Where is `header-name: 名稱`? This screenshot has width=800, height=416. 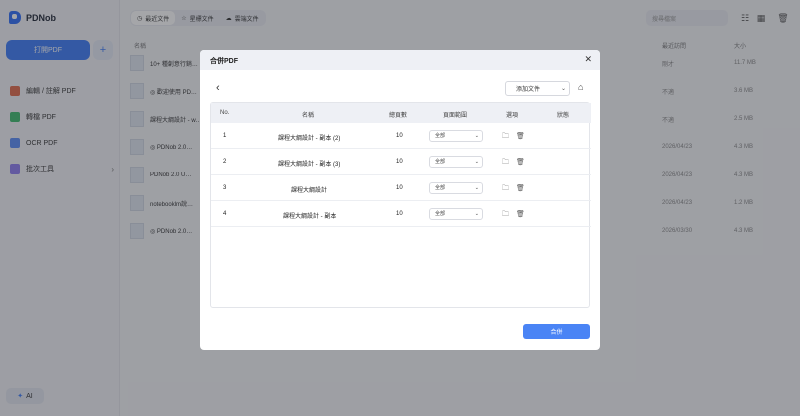
header-name: 名稱 is located at coordinates (308, 116).